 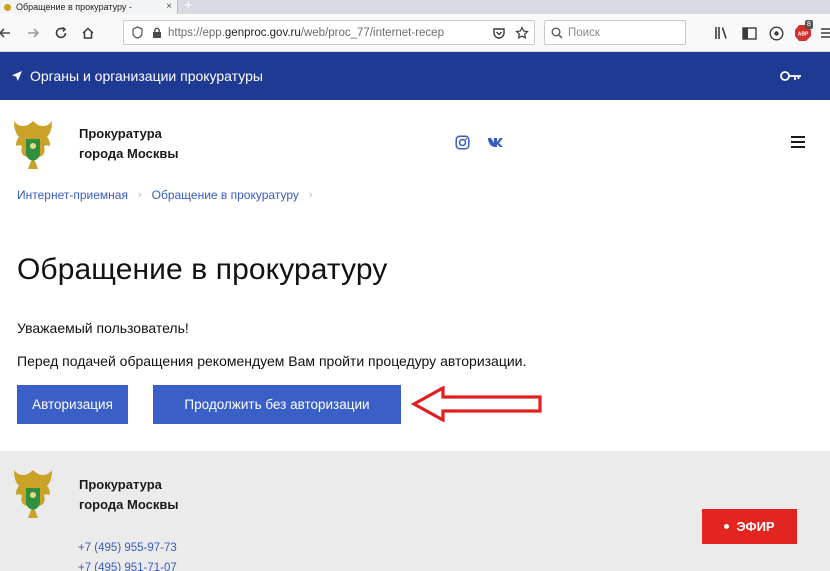 What do you see at coordinates (615, 32) in the screenshot?
I see `search-field: Поиск` at bounding box center [615, 32].